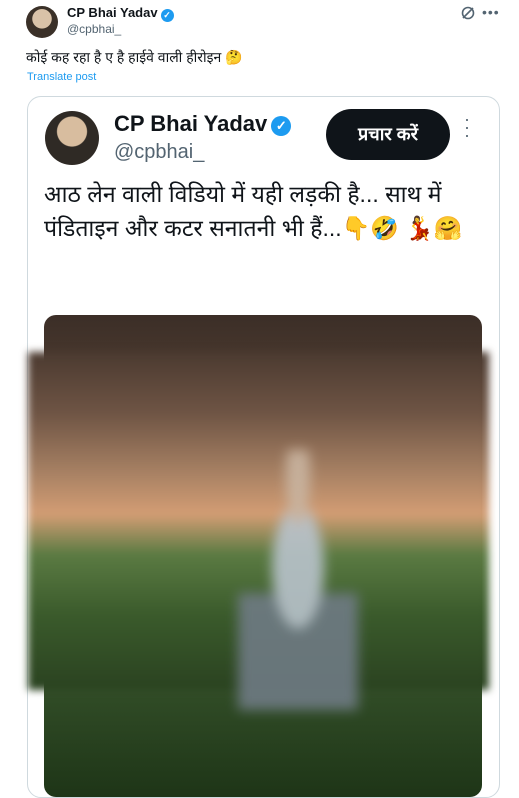  Describe the element at coordinates (61, 77) in the screenshot. I see `translate-link: Translate post` at that location.